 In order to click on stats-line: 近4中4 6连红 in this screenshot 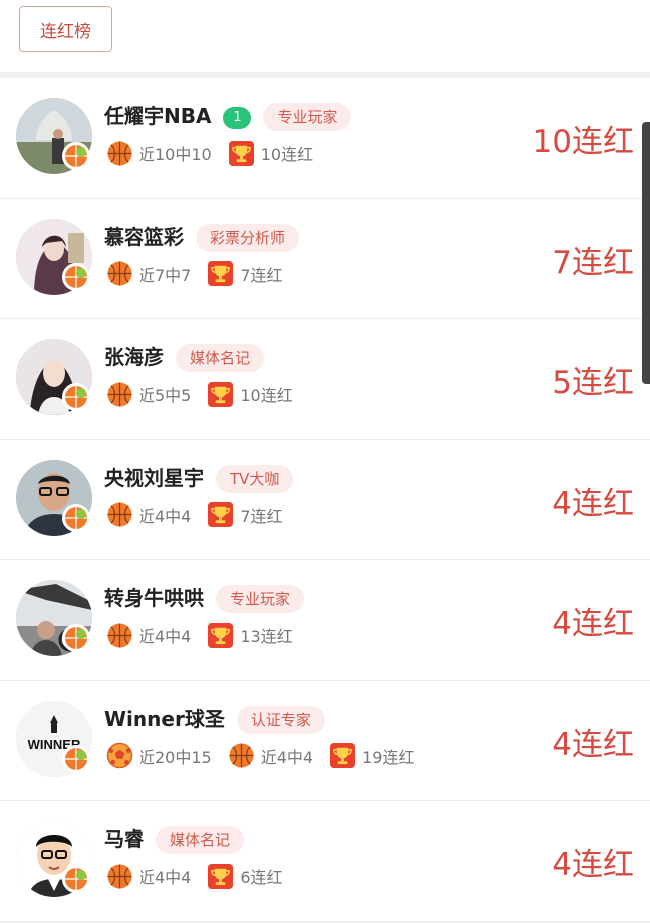, I will do `click(202, 876)`.